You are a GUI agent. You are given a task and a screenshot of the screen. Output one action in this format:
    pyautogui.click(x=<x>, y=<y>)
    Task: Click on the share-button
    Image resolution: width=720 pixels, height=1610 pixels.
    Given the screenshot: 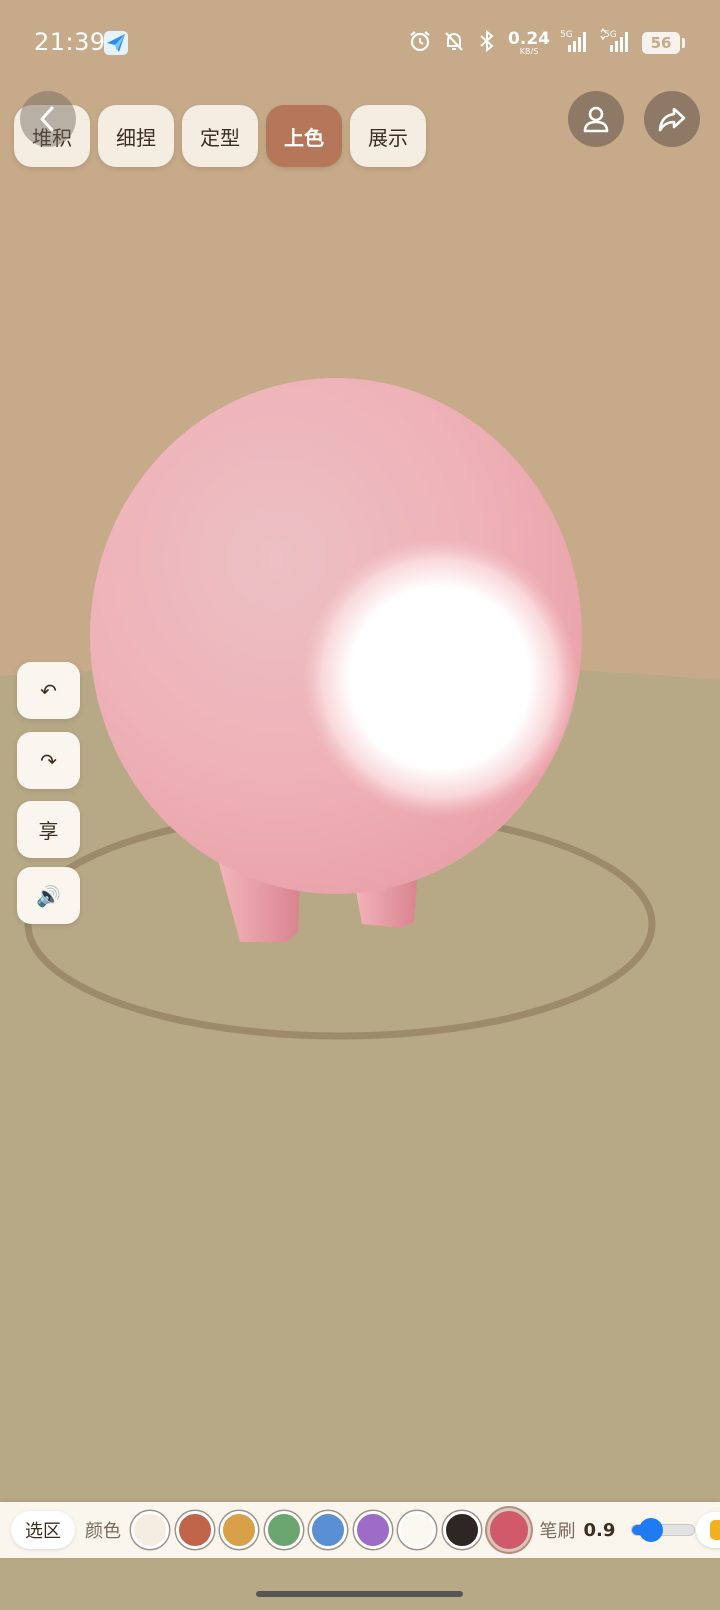 What is the action you would take?
    pyautogui.click(x=672, y=119)
    